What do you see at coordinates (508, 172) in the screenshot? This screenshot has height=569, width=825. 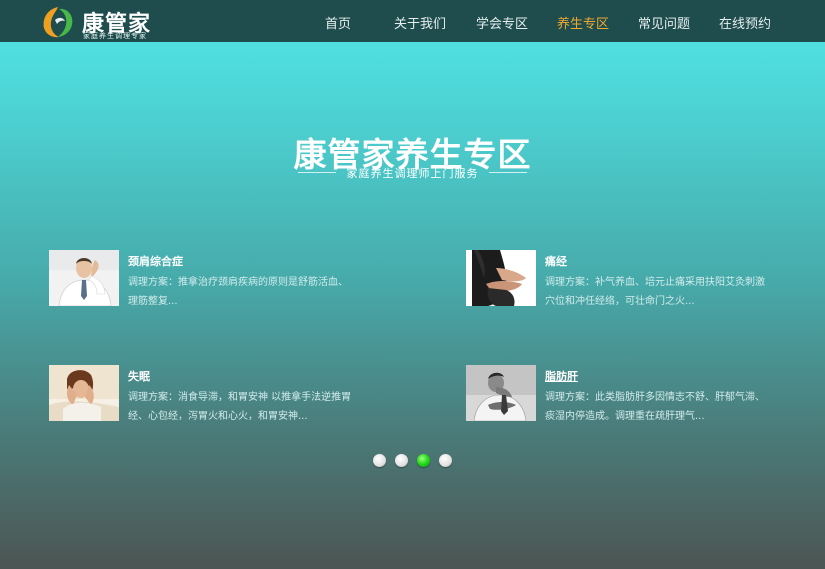 I see `hero-right-divider` at bounding box center [508, 172].